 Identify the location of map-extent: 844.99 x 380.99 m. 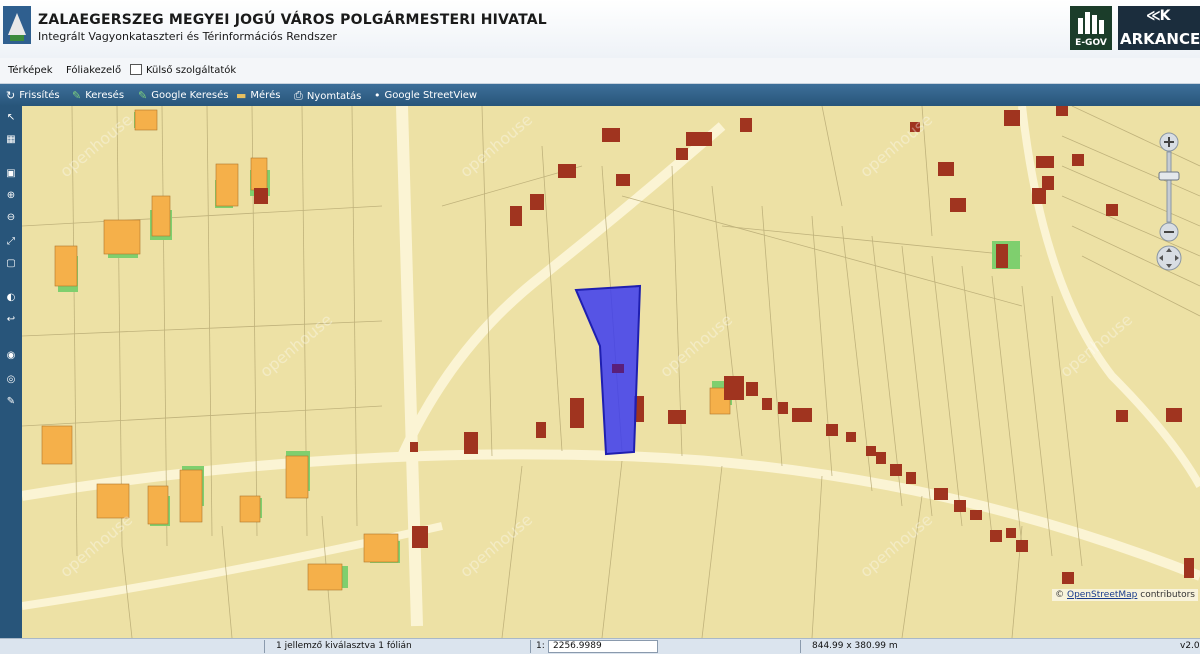
(855, 646).